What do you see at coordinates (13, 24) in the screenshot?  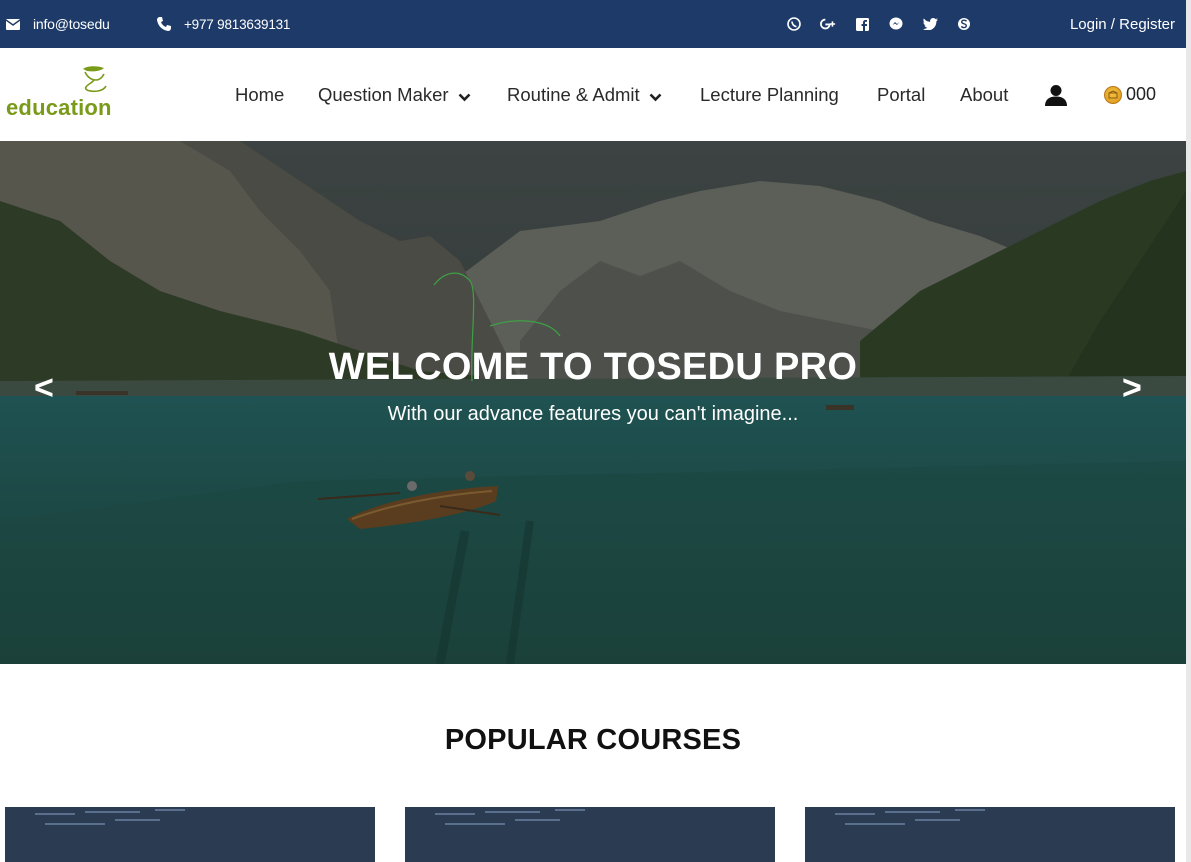 I see `envelope-icon` at bounding box center [13, 24].